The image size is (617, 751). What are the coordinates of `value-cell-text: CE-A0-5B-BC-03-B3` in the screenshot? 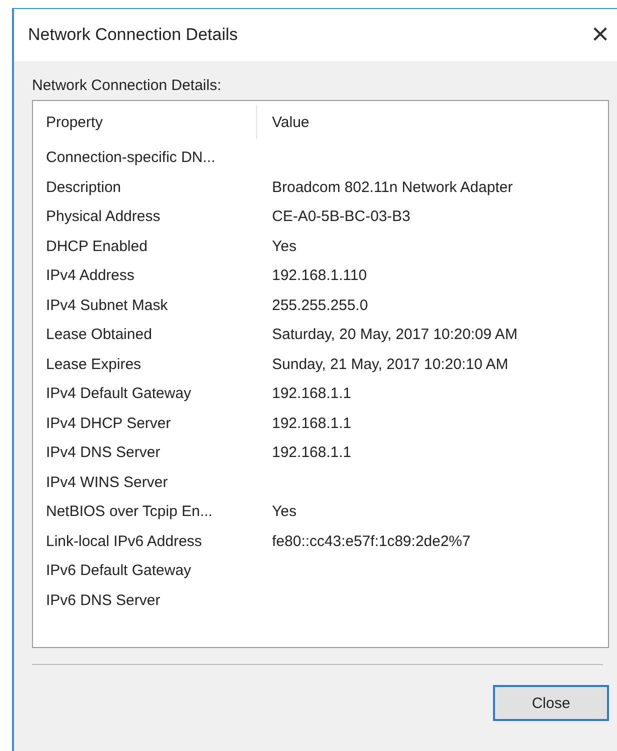 It's located at (340, 217).